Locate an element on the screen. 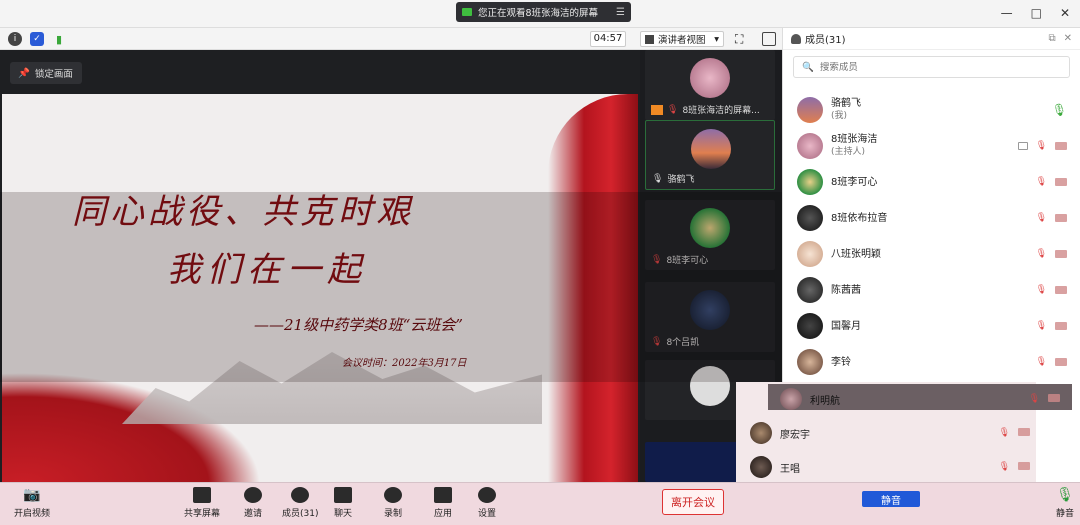  add-user-icon is located at coordinates (253, 495).